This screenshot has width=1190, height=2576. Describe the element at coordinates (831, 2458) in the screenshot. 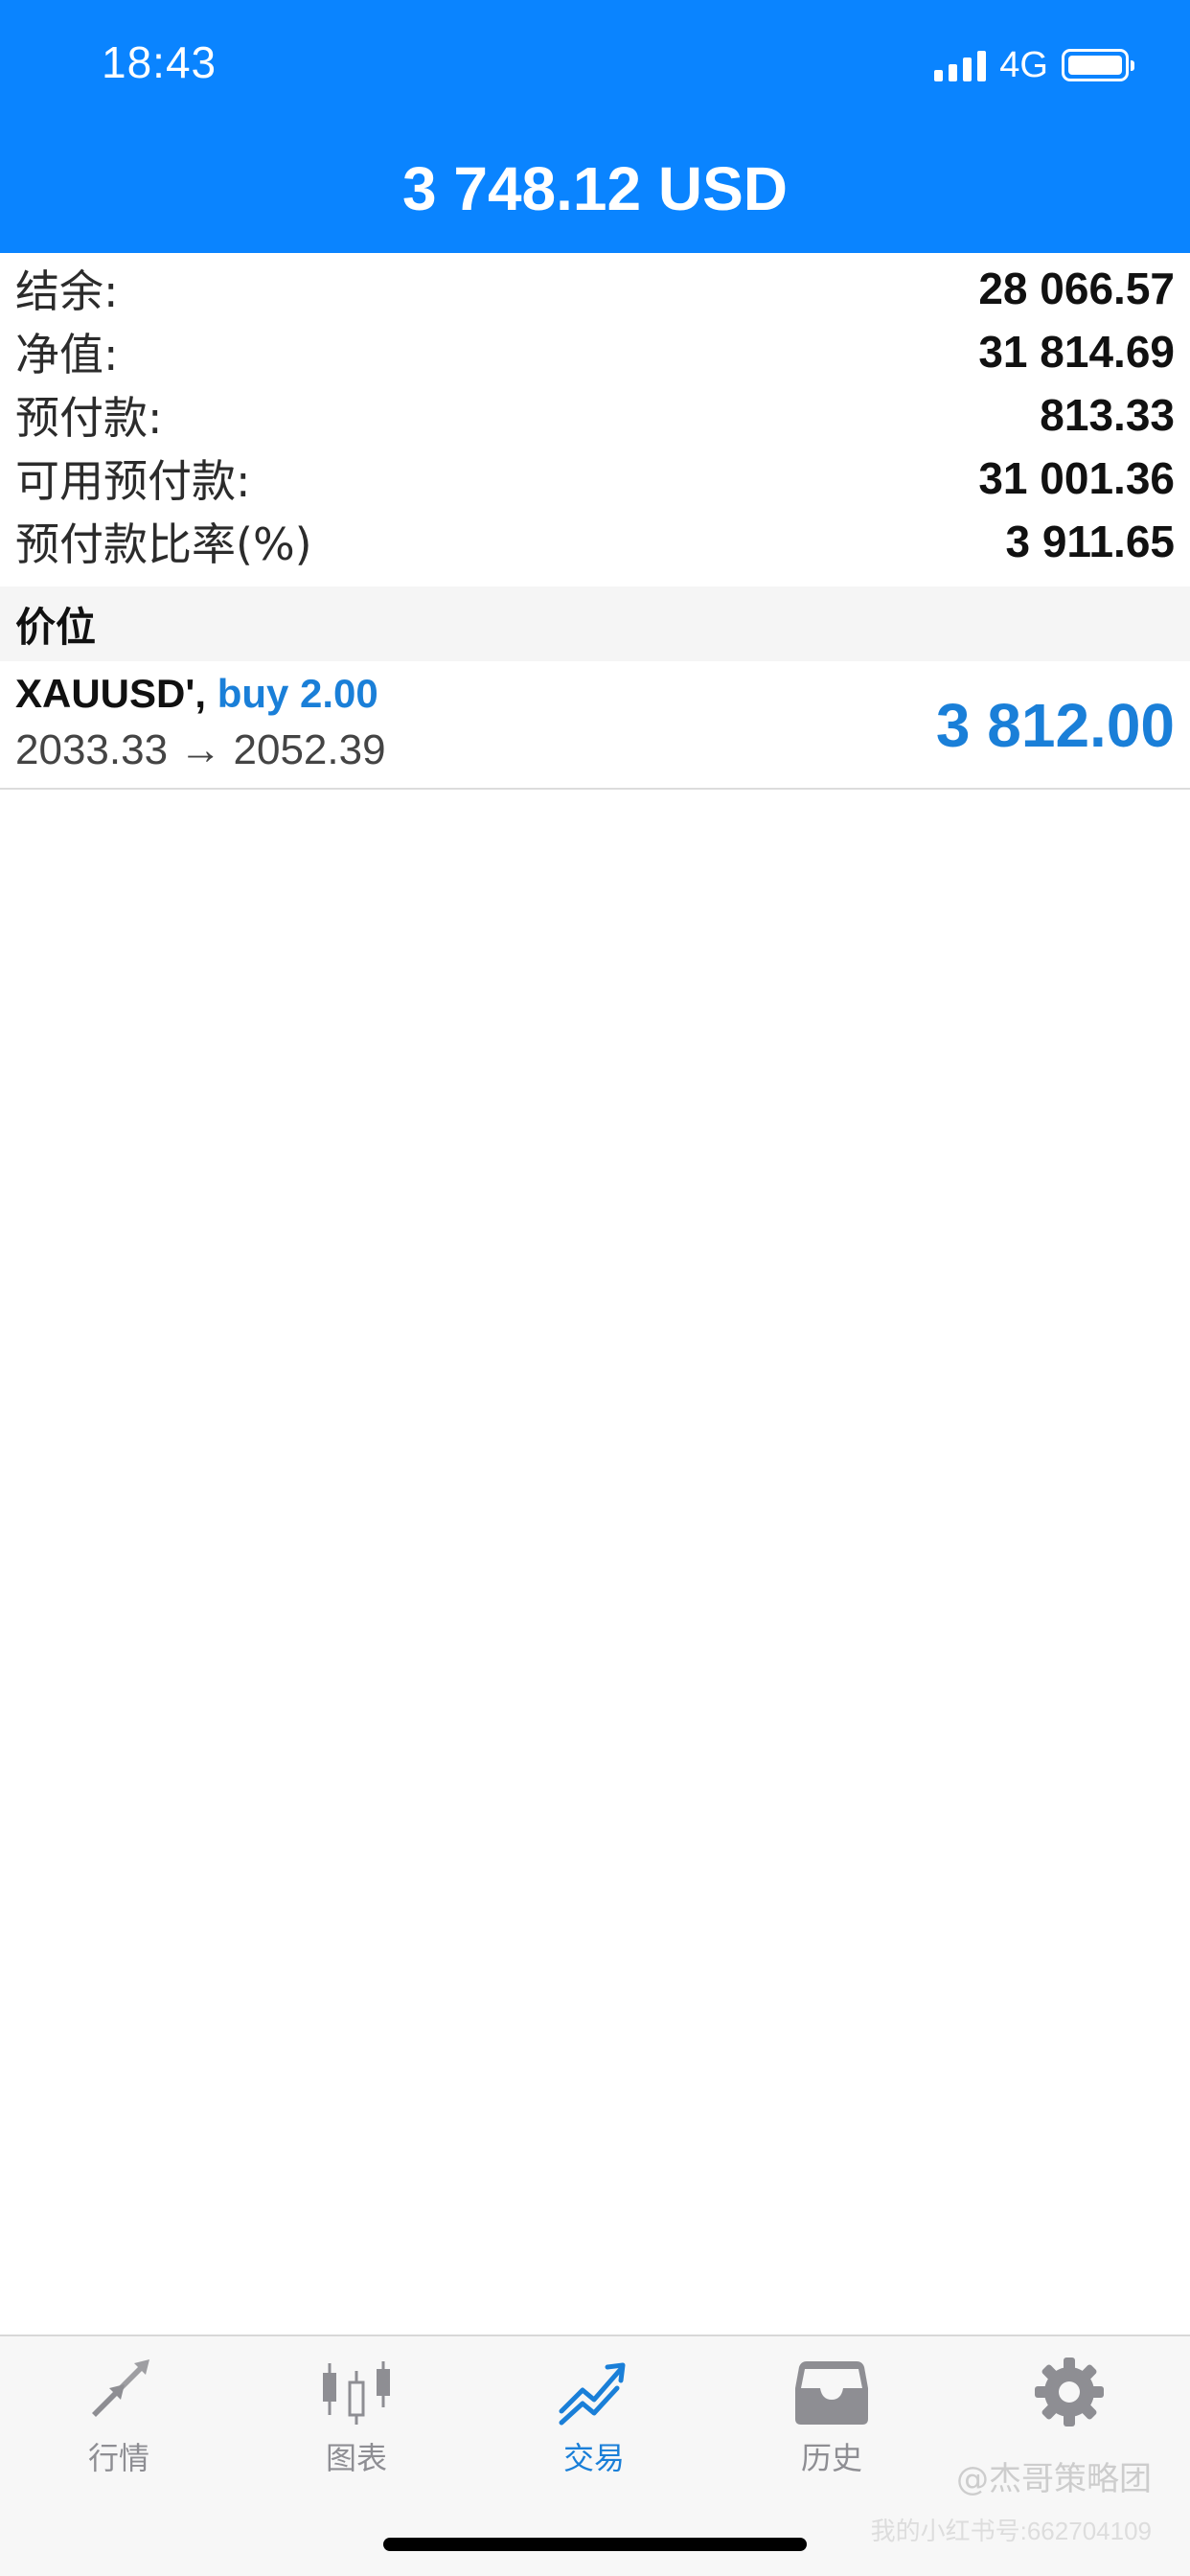

I see `tab-label: 历史` at that location.